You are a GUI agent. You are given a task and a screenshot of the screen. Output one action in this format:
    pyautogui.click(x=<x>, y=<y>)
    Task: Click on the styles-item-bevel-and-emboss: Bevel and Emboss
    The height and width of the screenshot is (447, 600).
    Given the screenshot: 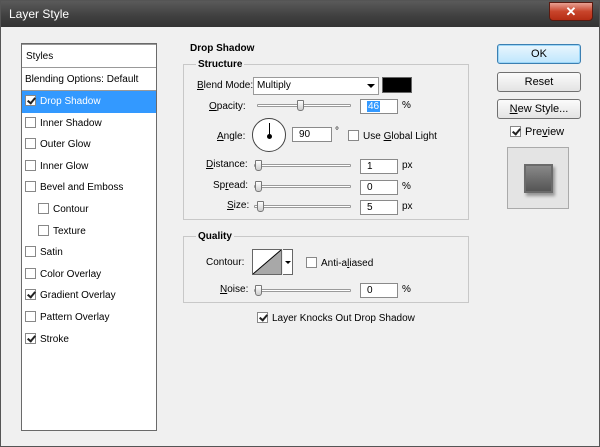 What is the action you would take?
    pyautogui.click(x=89, y=188)
    